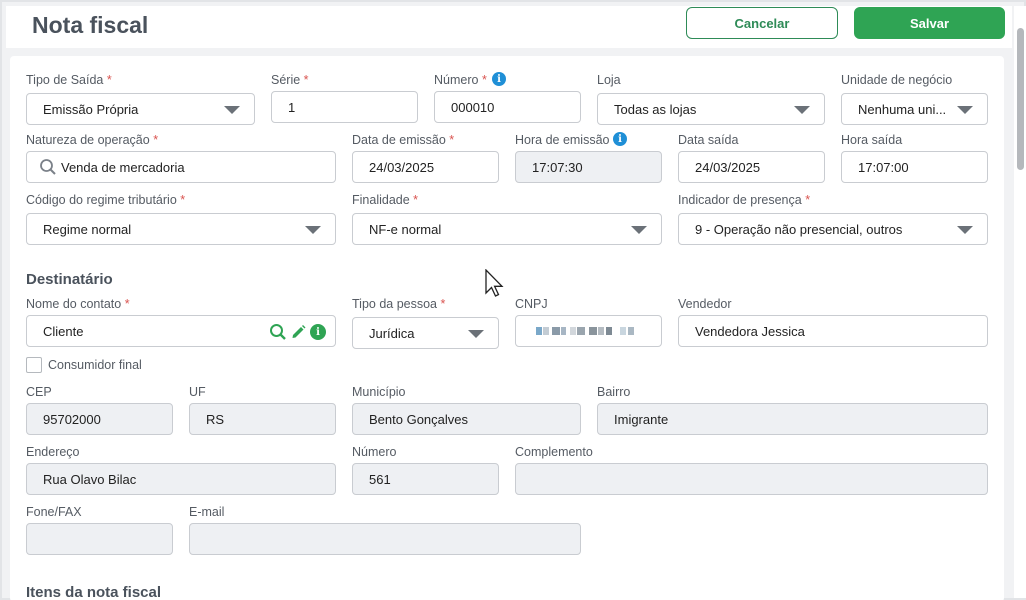  What do you see at coordinates (278, 332) in the screenshot?
I see `search-icon` at bounding box center [278, 332].